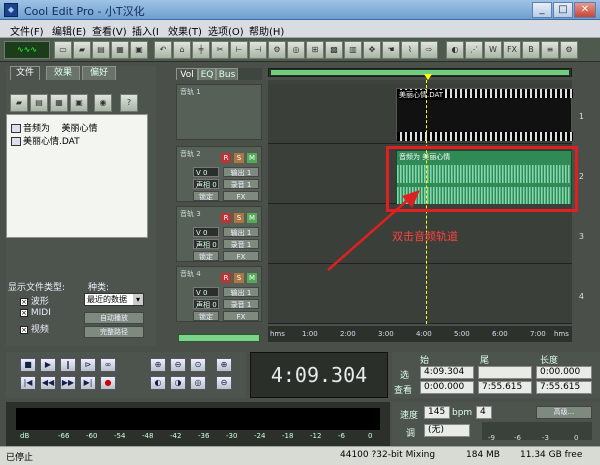 This screenshot has width=600, height=465. Describe the element at coordinates (27, 30) in the screenshot. I see `menu-file: 文件(F)` at that location.